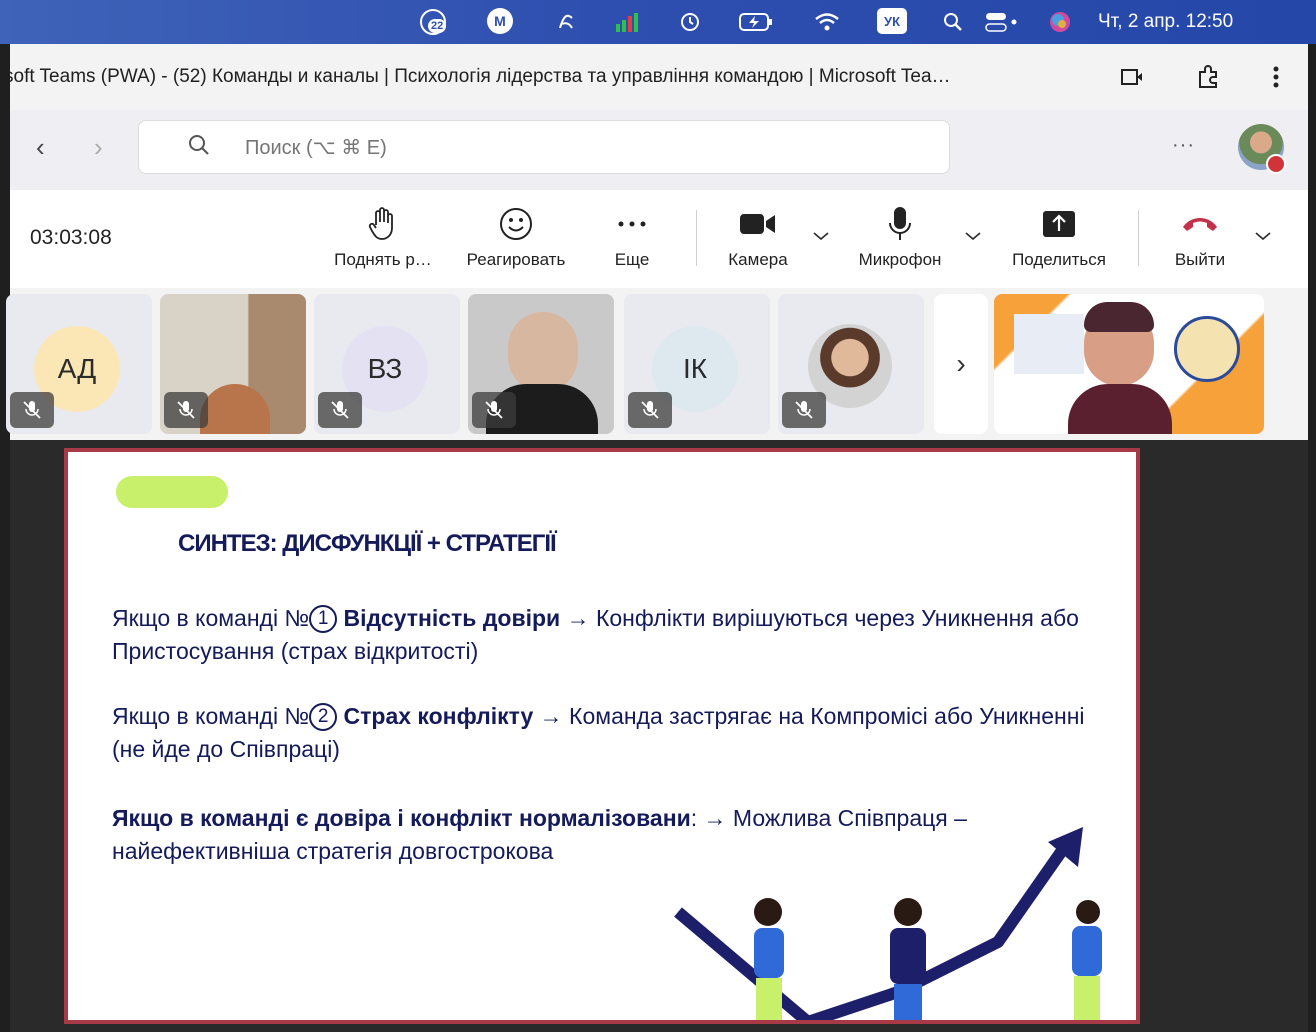 This screenshot has height=1032, width=1316. I want to click on participants-strip: АД ВЗ ІК ›, so click(657, 364).